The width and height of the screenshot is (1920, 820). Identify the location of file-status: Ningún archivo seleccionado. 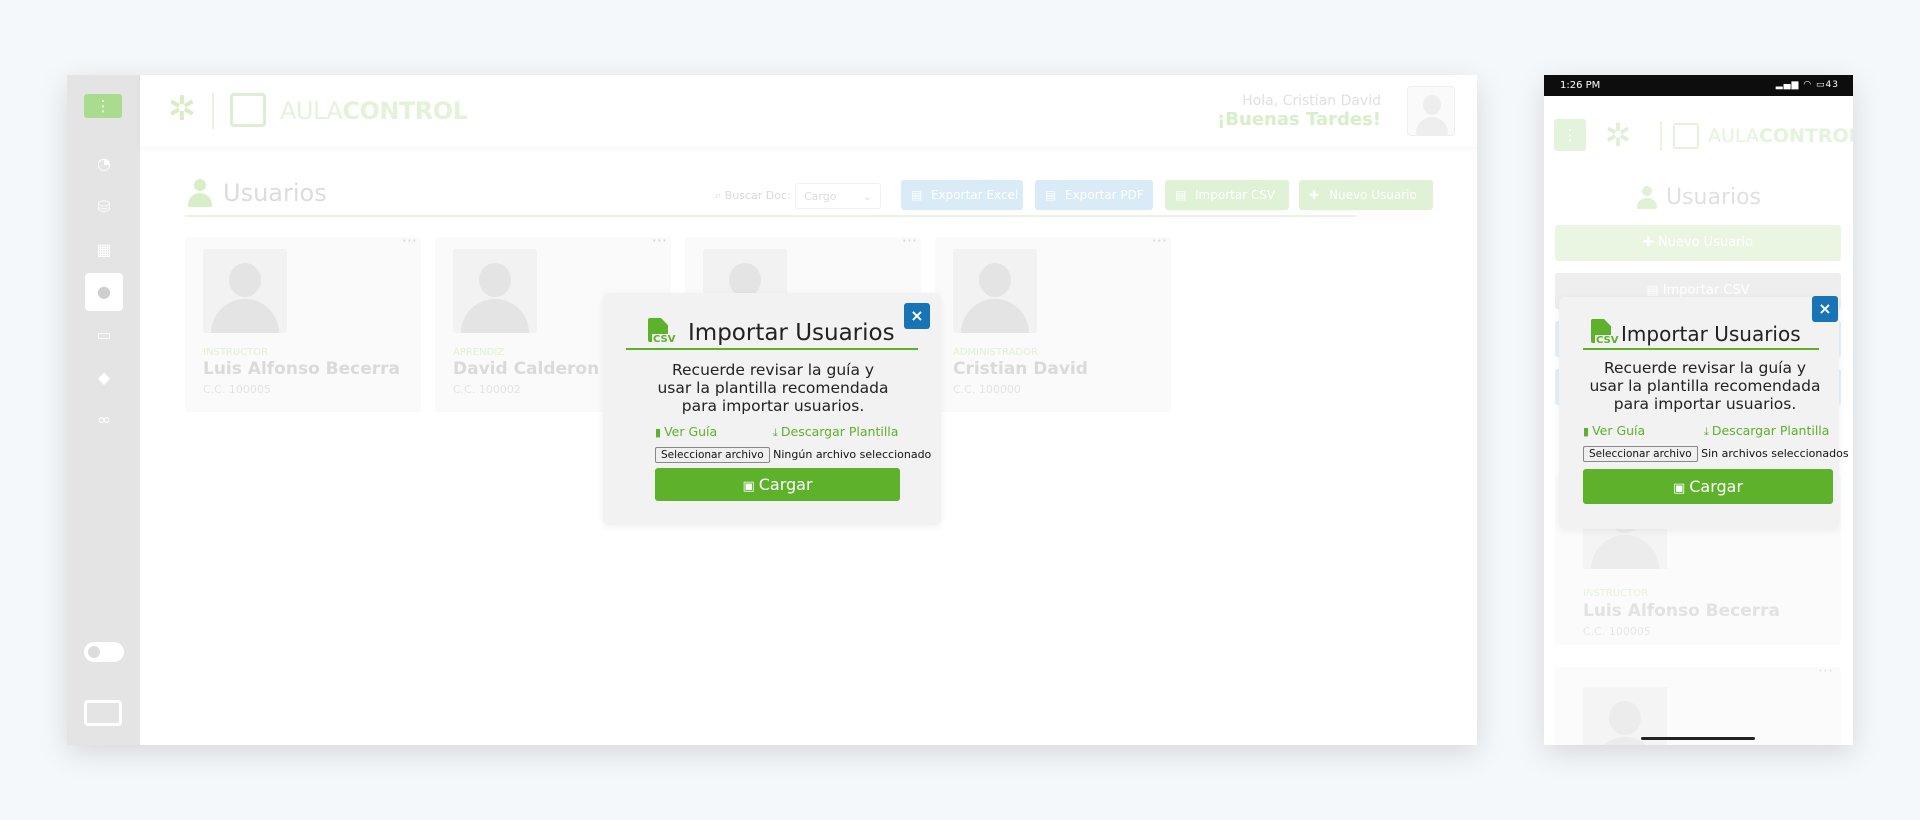
(852, 454).